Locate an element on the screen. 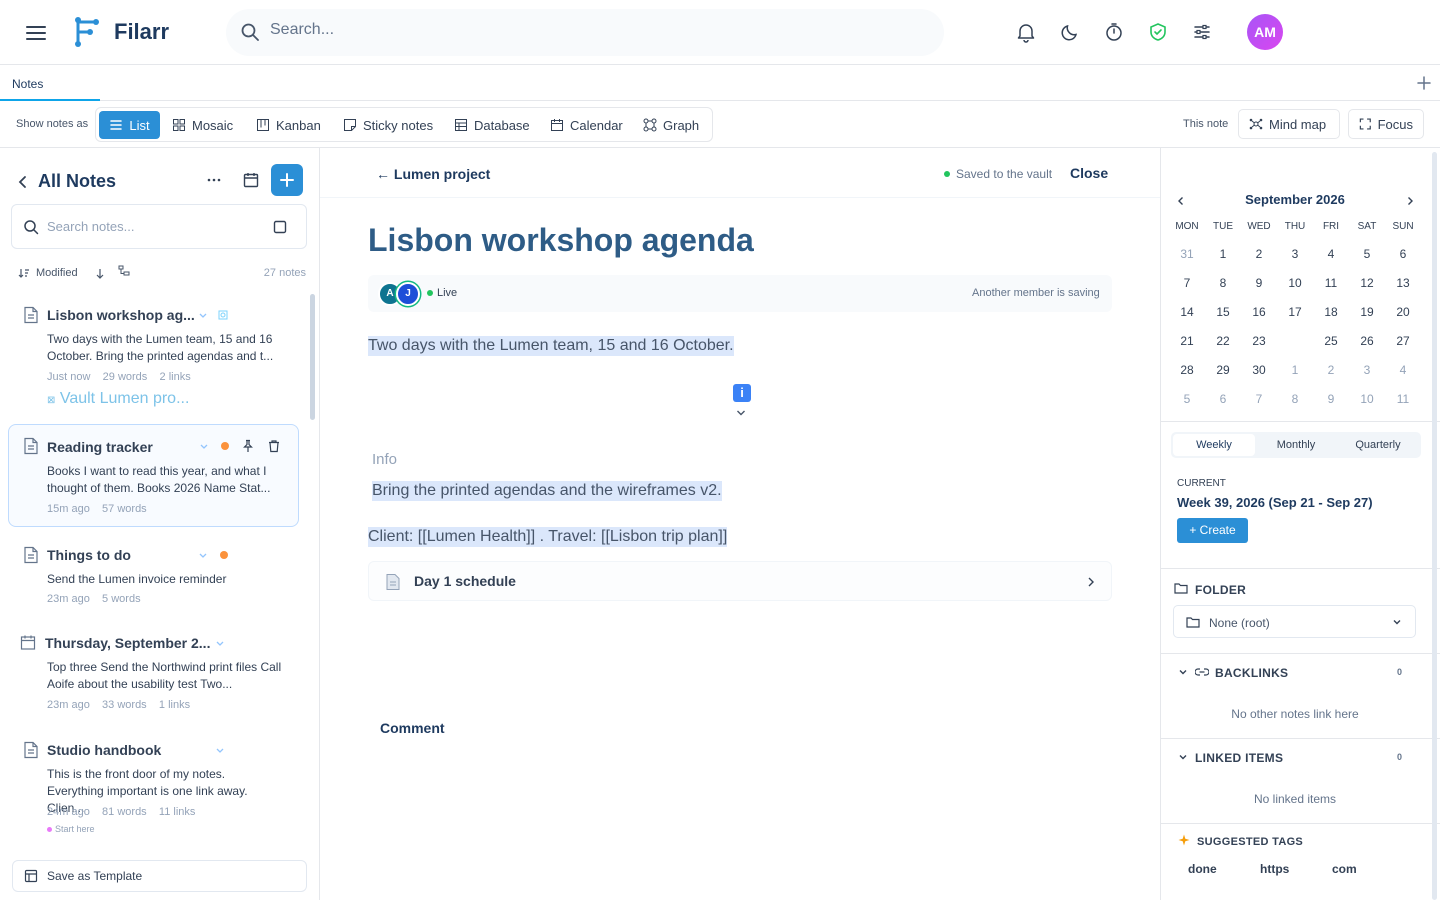 The image size is (1440, 900). save-as-template-button: Save as Template is located at coordinates (159, 876).